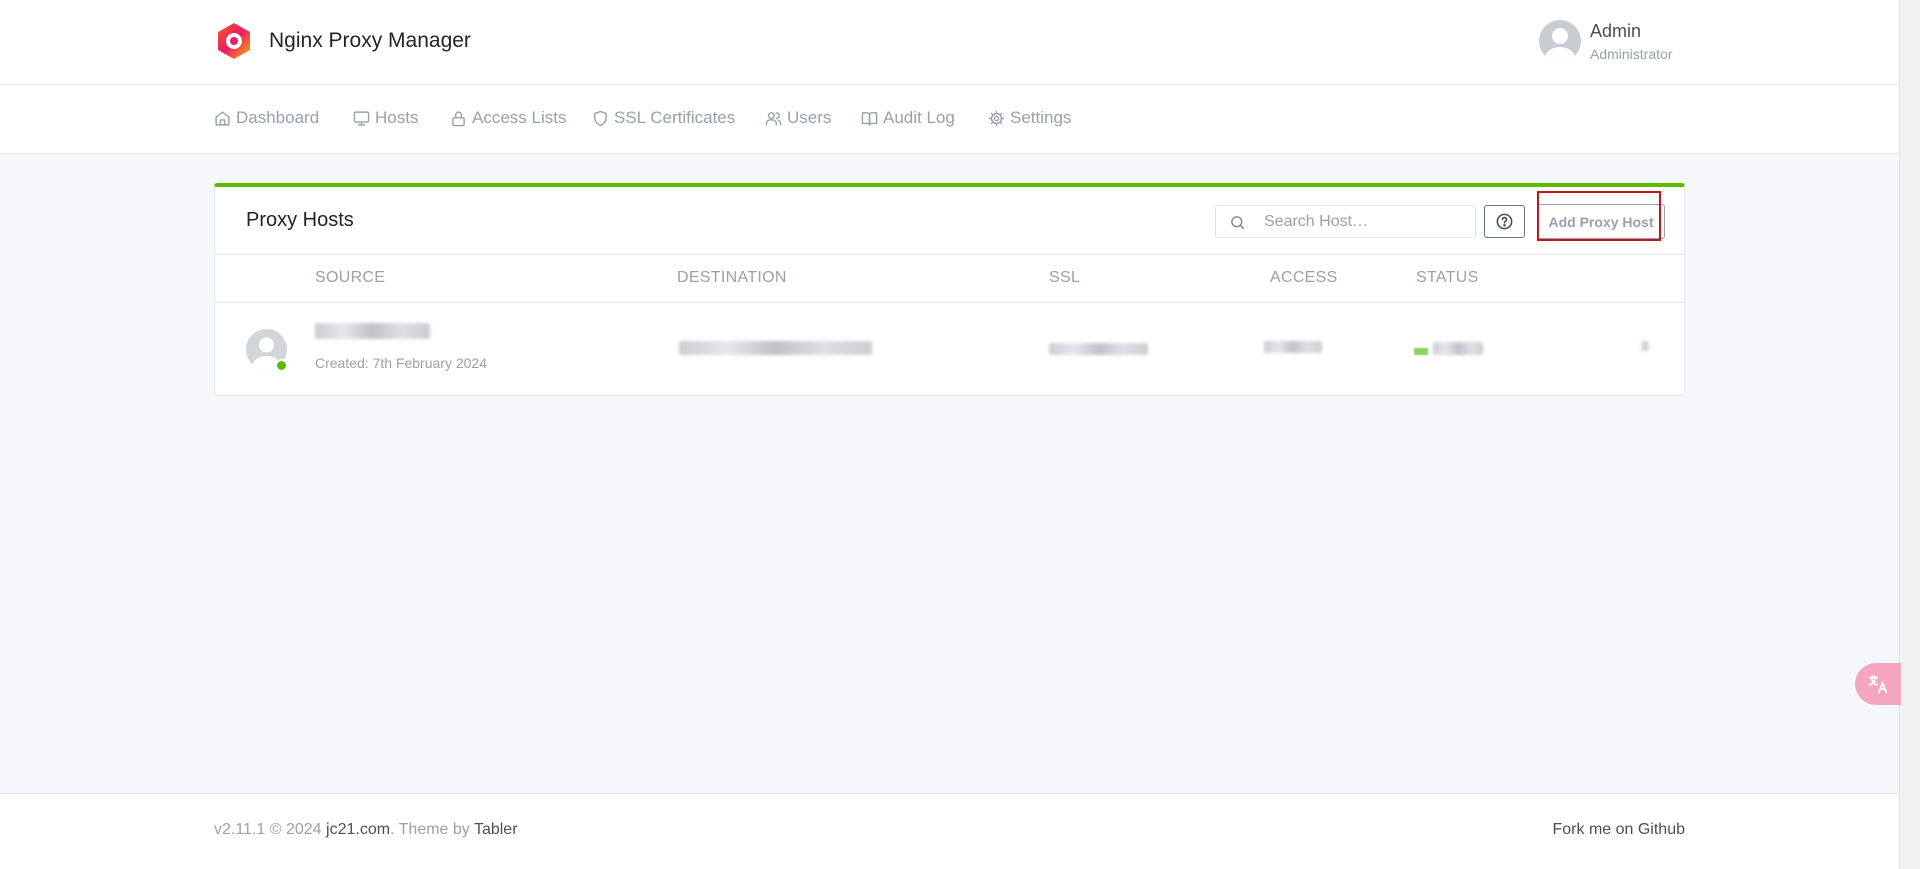 The width and height of the screenshot is (1920, 869). I want to click on book-icon, so click(869, 118).